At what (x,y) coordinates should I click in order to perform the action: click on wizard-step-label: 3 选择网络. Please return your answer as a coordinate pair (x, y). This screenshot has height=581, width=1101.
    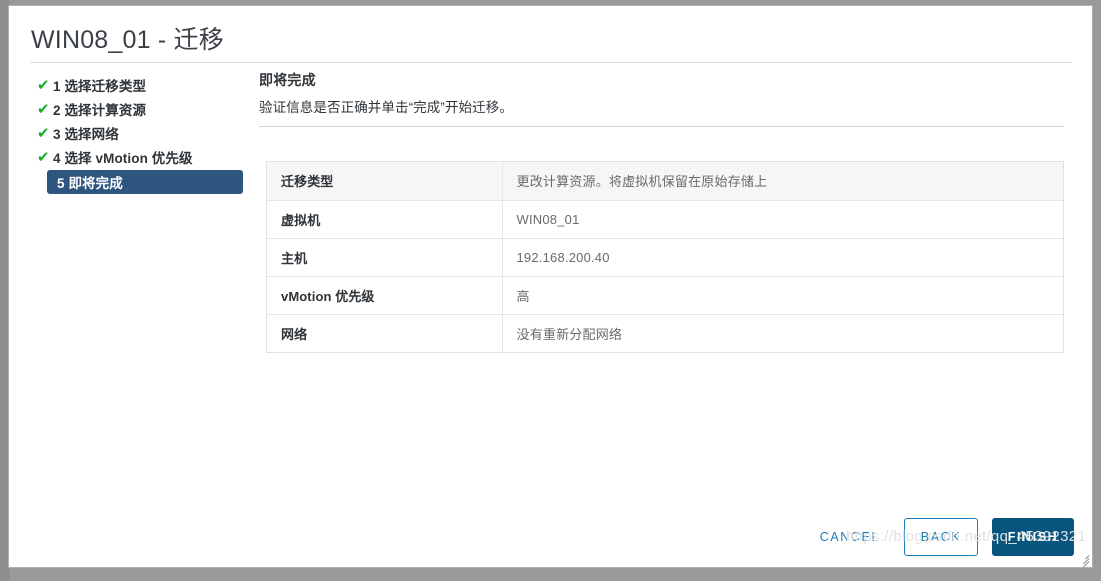
    Looking at the image, I should click on (86, 134).